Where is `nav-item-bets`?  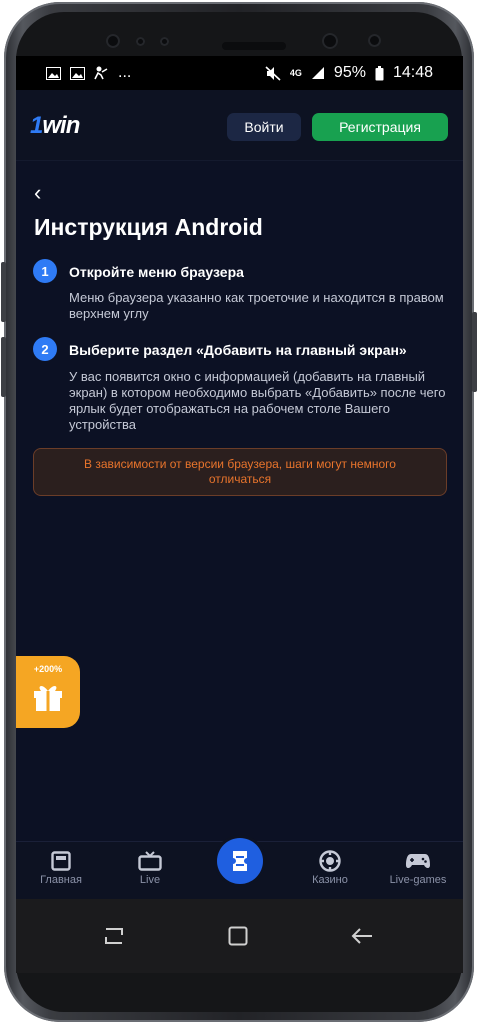
nav-item-bets is located at coordinates (240, 861).